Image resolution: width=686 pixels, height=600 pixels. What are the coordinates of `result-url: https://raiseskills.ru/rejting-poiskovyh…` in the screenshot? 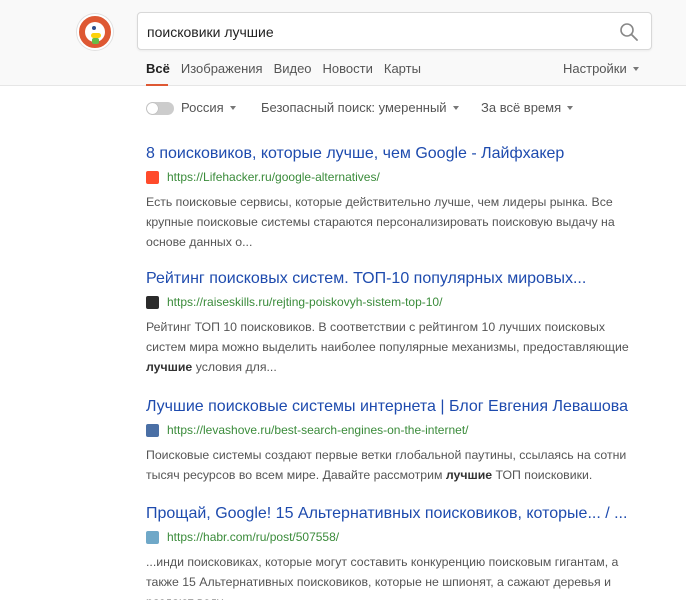 It's located at (304, 302).